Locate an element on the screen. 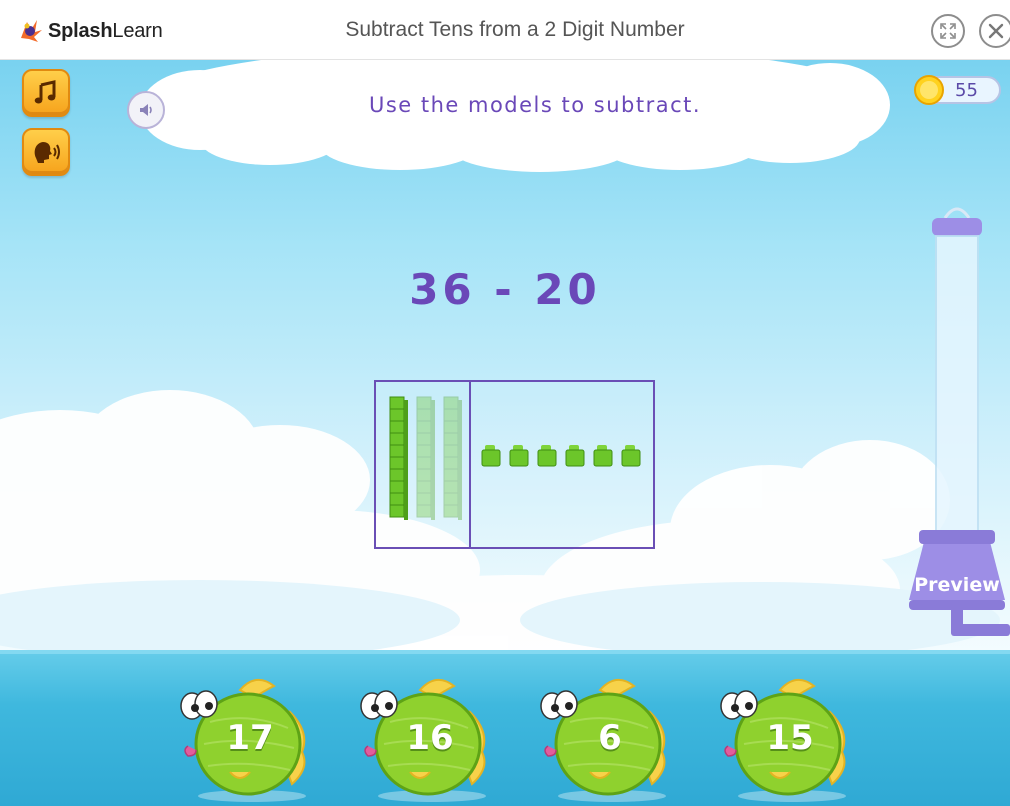 This screenshot has width=1010, height=806. answer-fish: 15 is located at coordinates (780, 738).